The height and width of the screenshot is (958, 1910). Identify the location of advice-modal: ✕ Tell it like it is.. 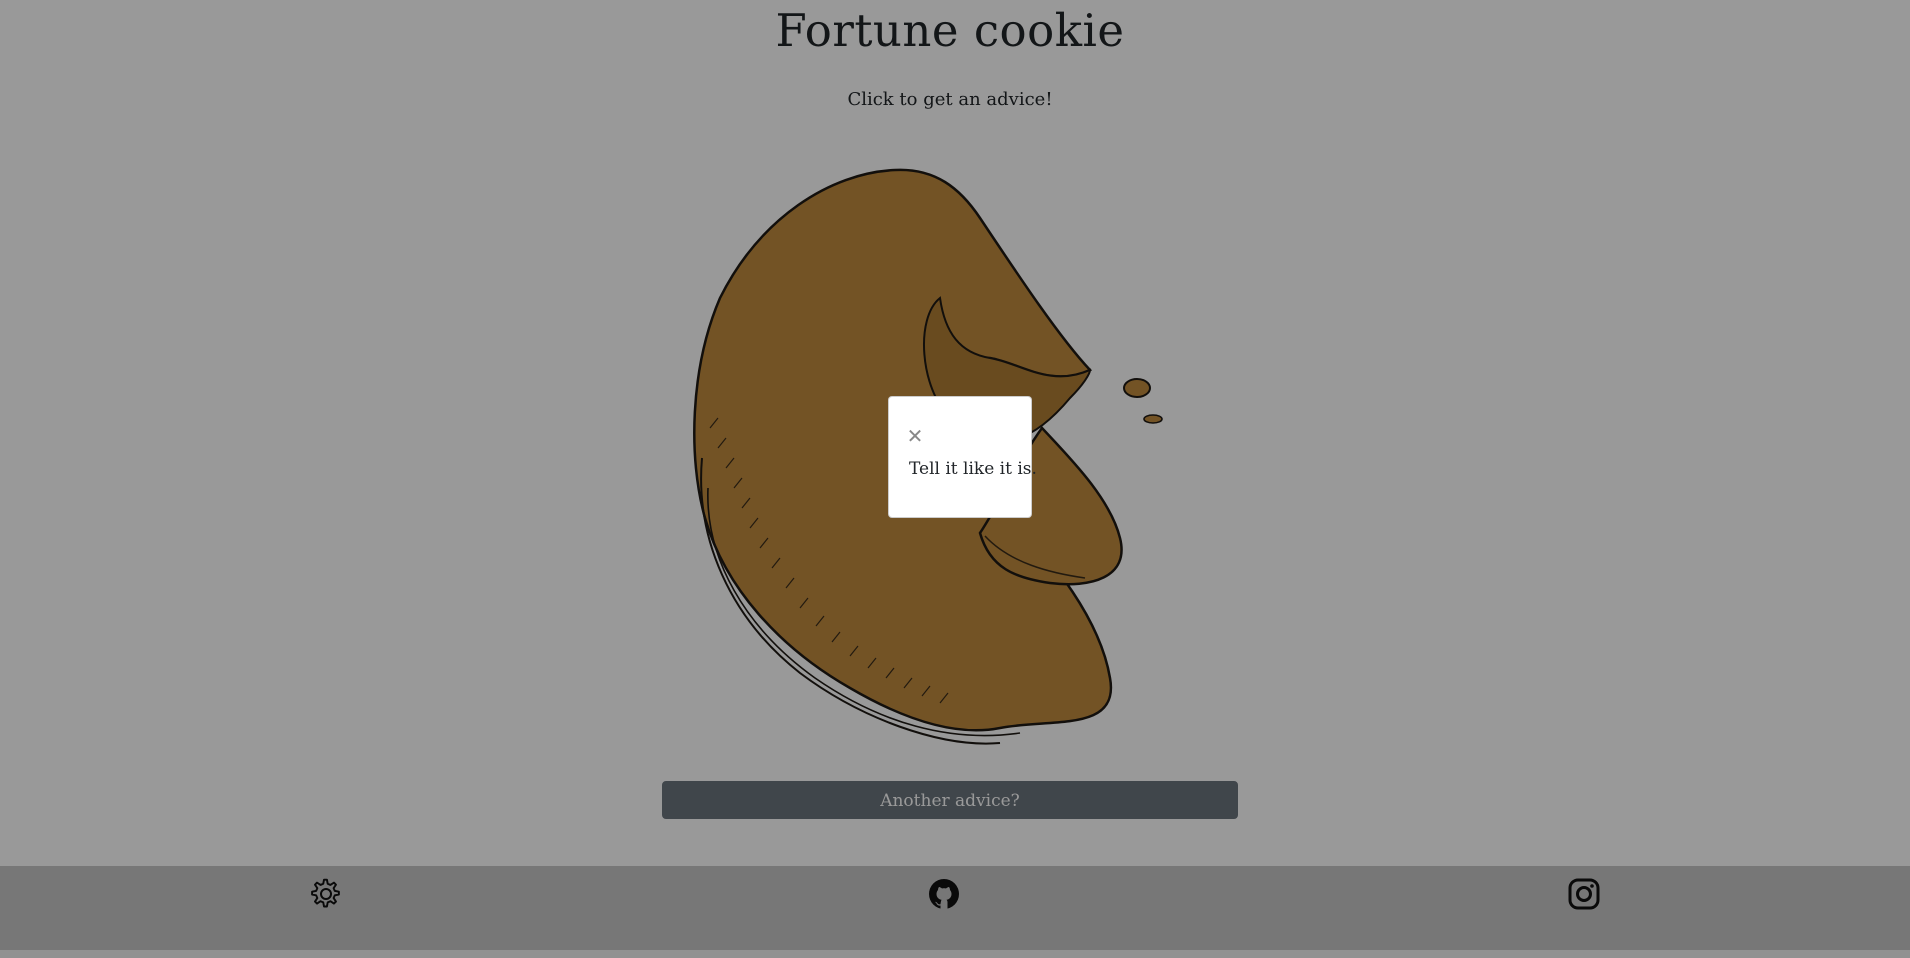
(962, 457).